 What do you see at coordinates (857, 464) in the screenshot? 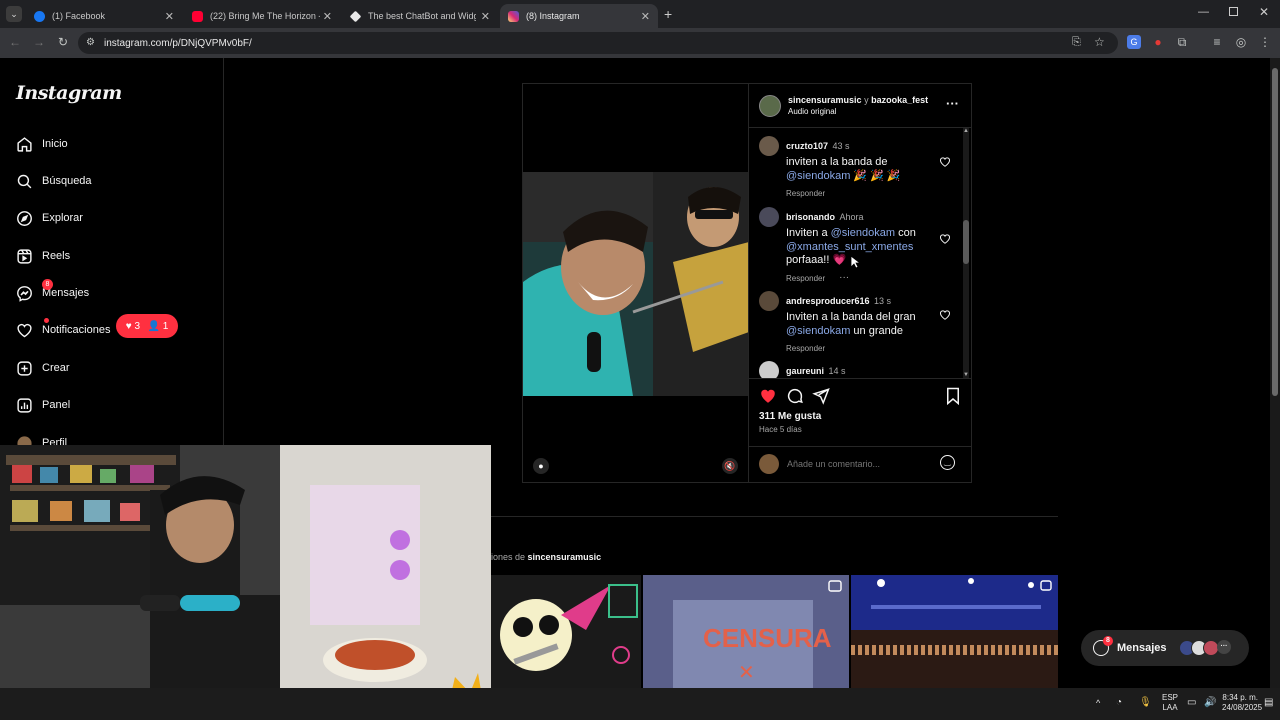
I see `comment-input` at bounding box center [857, 464].